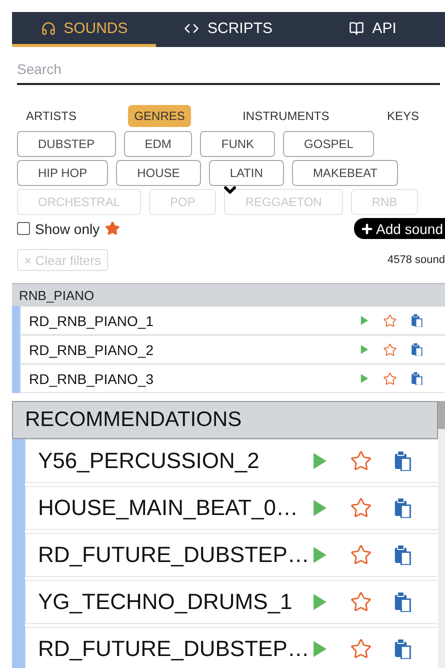 The height and width of the screenshot is (668, 445). What do you see at coordinates (402, 116) in the screenshot?
I see `filter-tab: KEYS` at bounding box center [402, 116].